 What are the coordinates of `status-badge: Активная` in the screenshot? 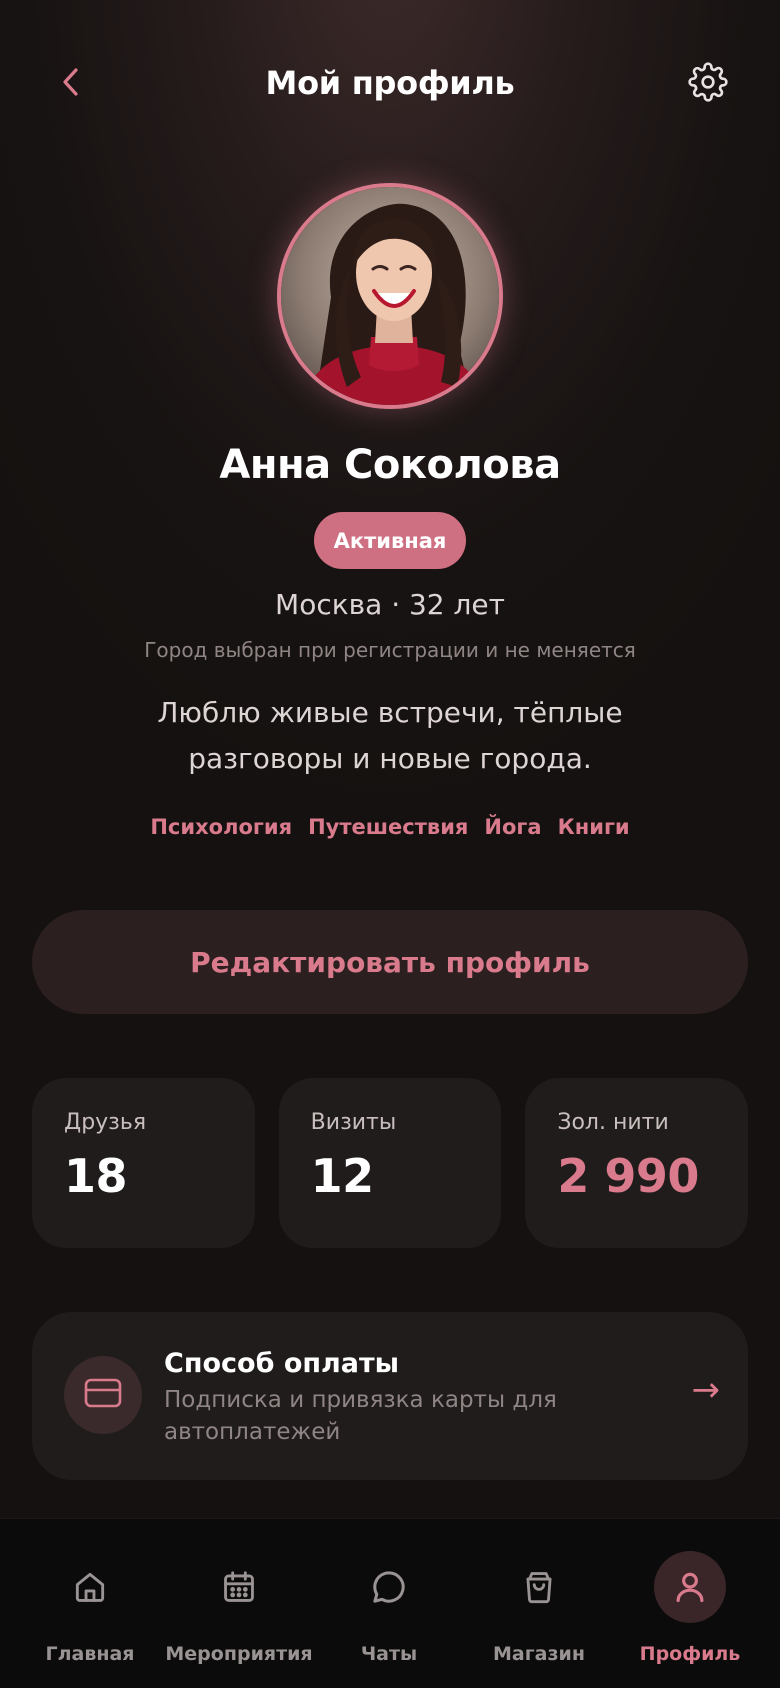 It's located at (390, 540).